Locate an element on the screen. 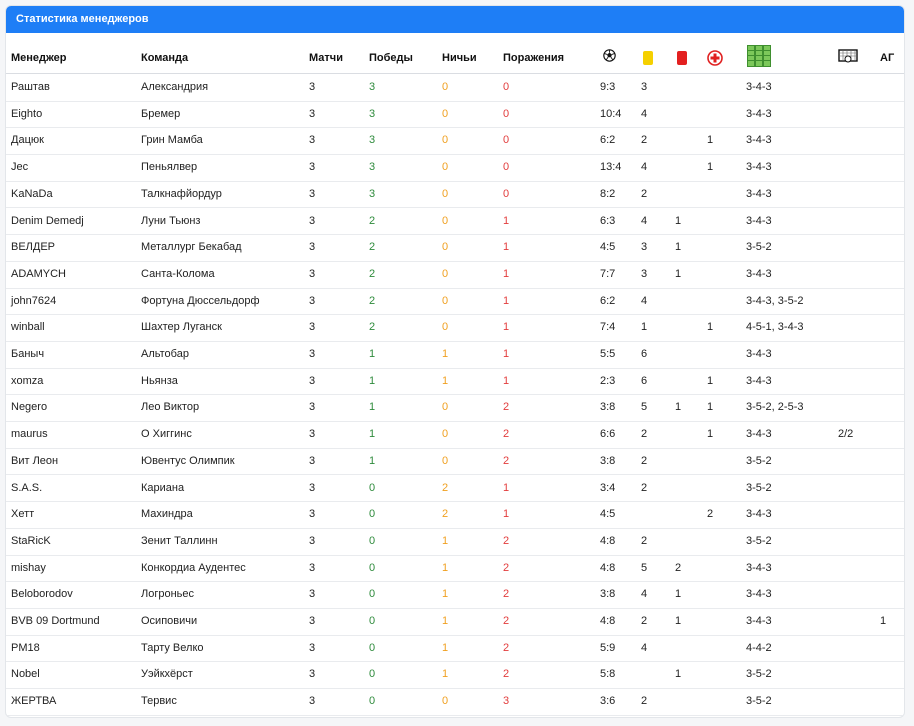  team-cell: Лео Виктор is located at coordinates (170, 407).